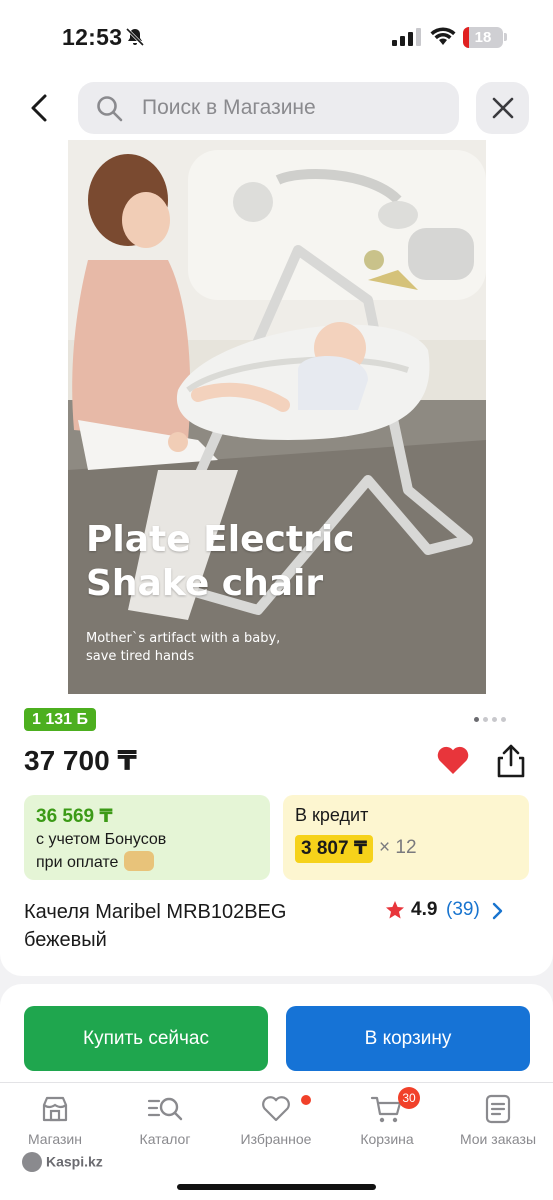 Image resolution: width=553 pixels, height=1200 pixels. I want to click on image-subtitle-line1: Mother`s artifact with a baby,, so click(183, 638).